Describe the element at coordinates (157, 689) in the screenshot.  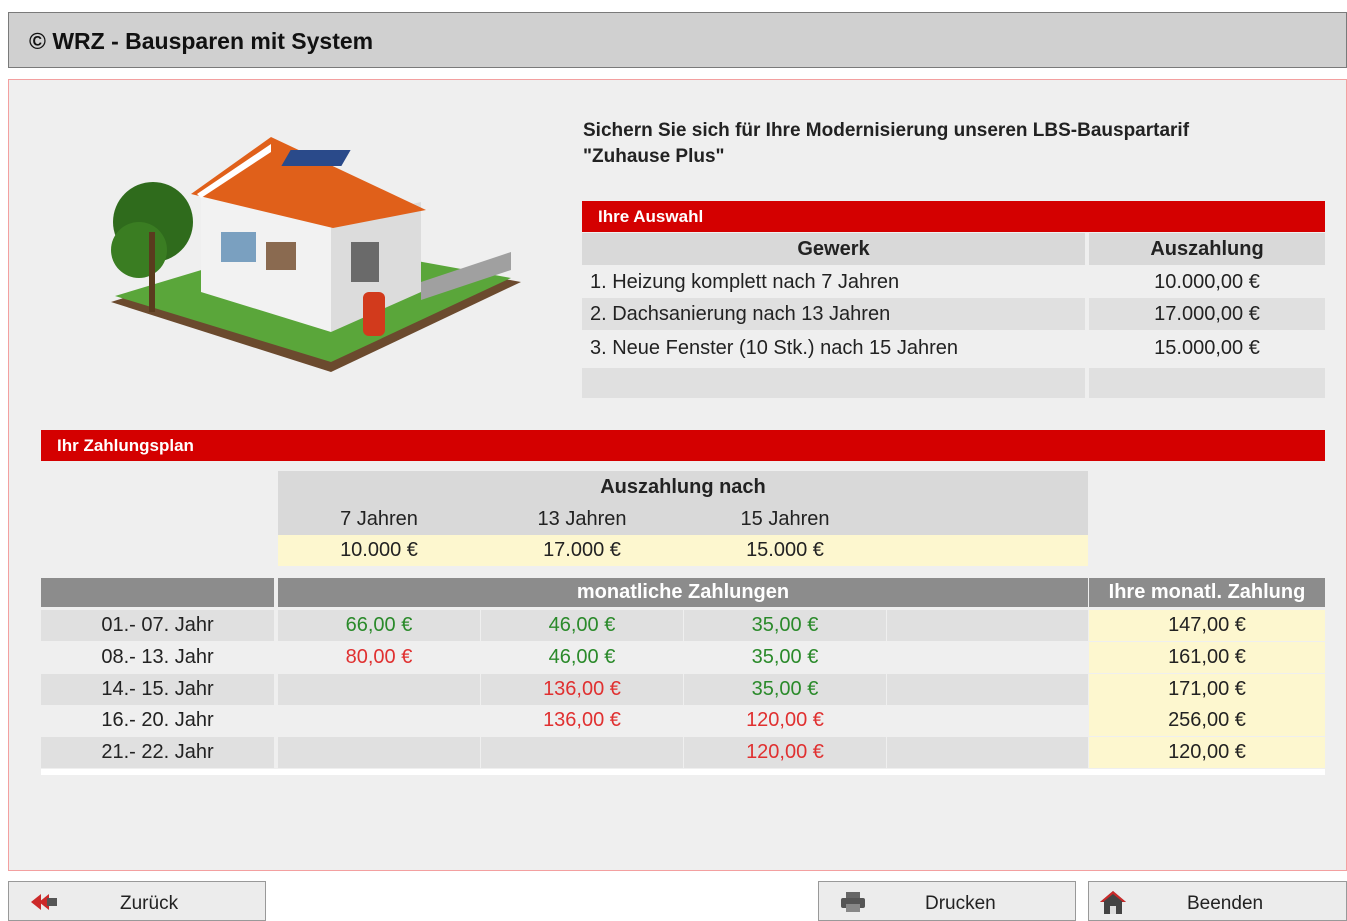
I see `plan-row-3-period: 14.- 15. Jahr` at that location.